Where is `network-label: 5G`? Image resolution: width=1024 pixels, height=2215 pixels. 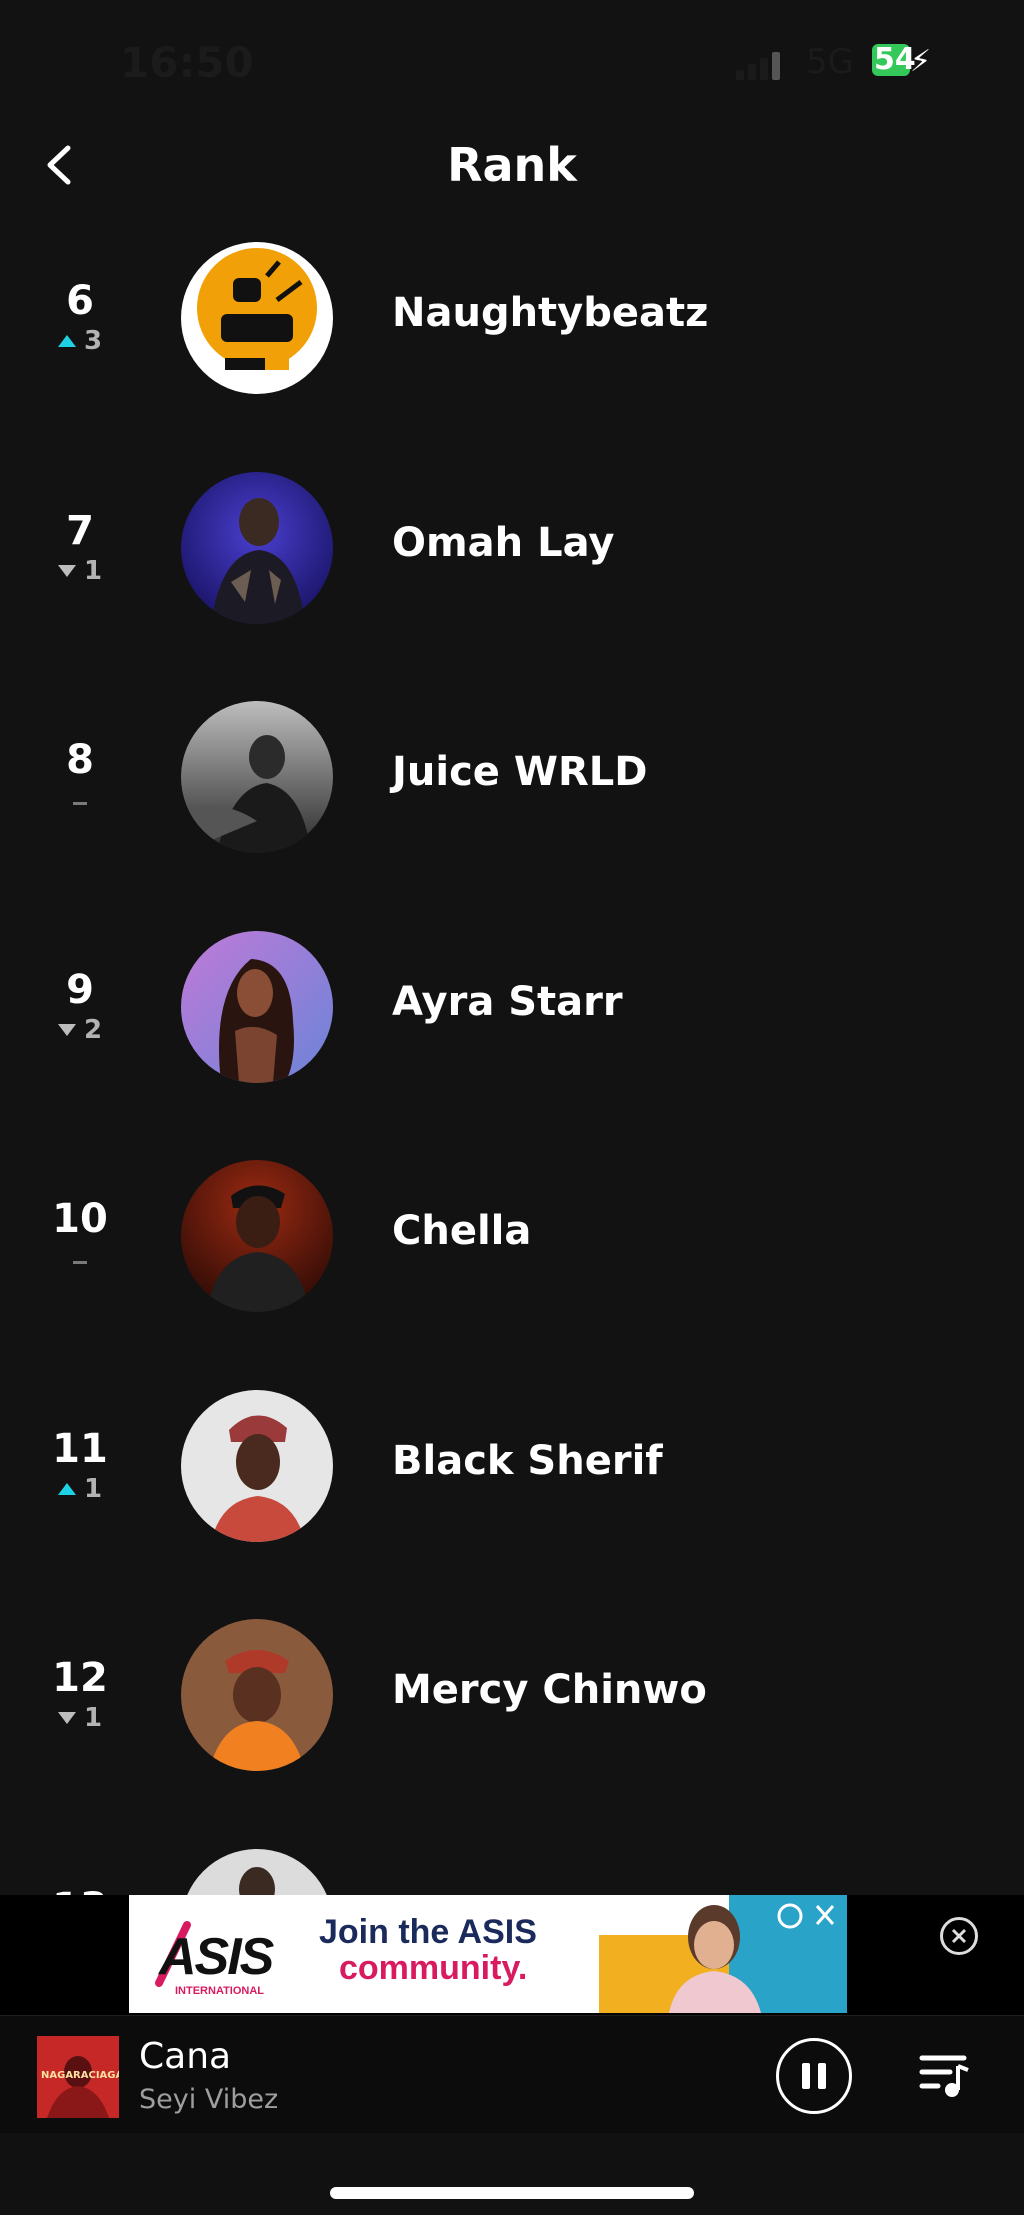
network-label: 5G is located at coordinates (830, 62).